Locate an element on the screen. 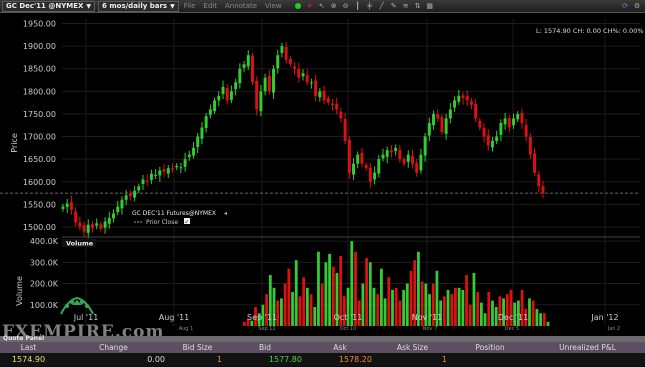 This screenshot has height=367, width=645. date-tick-label: Oct 10 is located at coordinates (348, 329).